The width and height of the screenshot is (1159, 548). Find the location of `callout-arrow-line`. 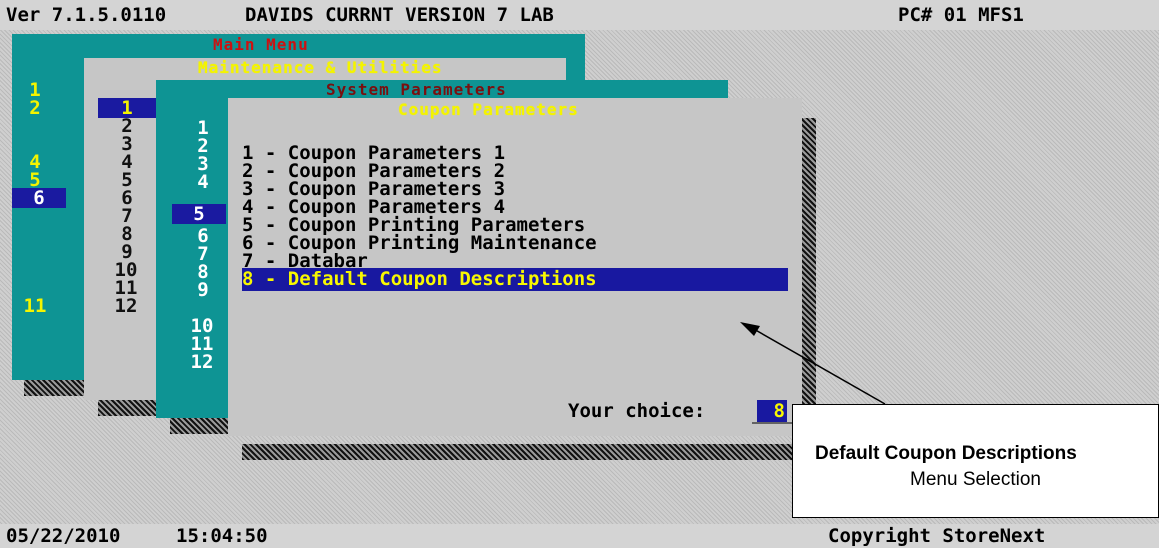

callout-arrow-line is located at coordinates (818, 366).